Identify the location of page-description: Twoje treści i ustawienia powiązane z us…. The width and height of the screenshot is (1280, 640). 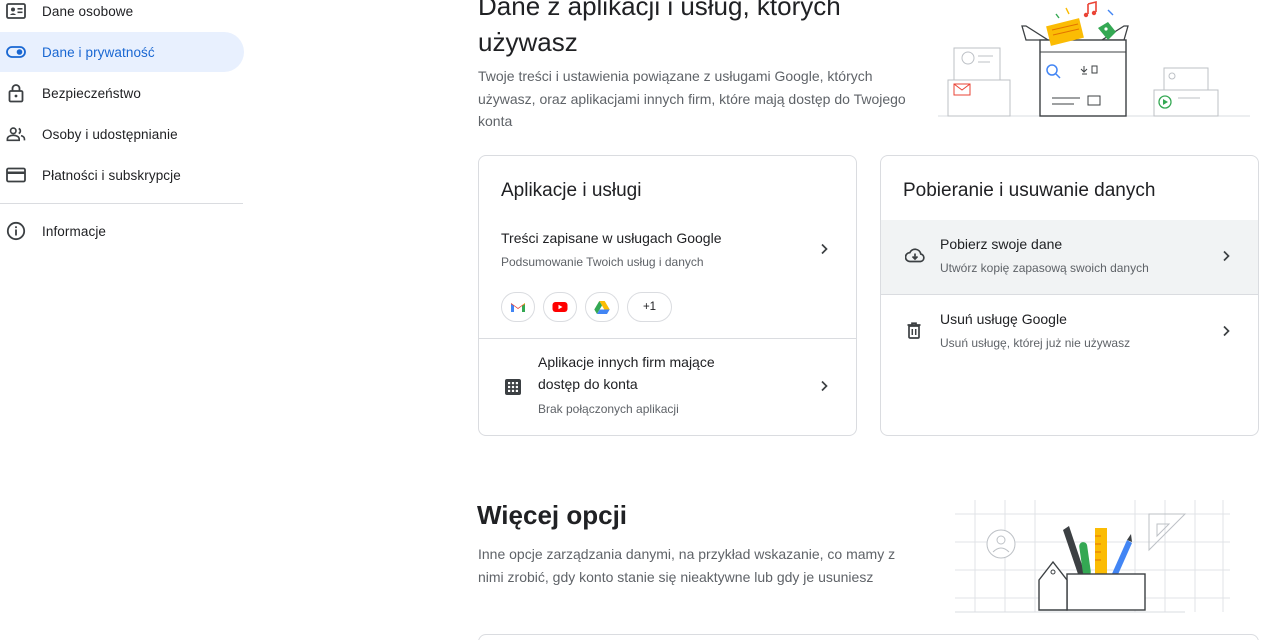
(692, 98).